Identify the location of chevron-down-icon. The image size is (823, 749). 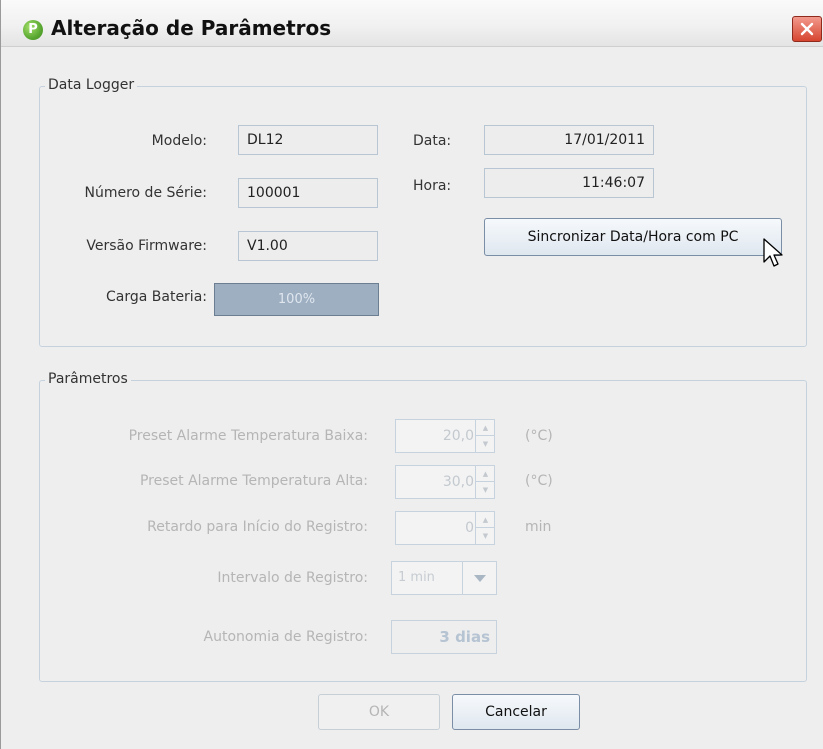
(480, 578).